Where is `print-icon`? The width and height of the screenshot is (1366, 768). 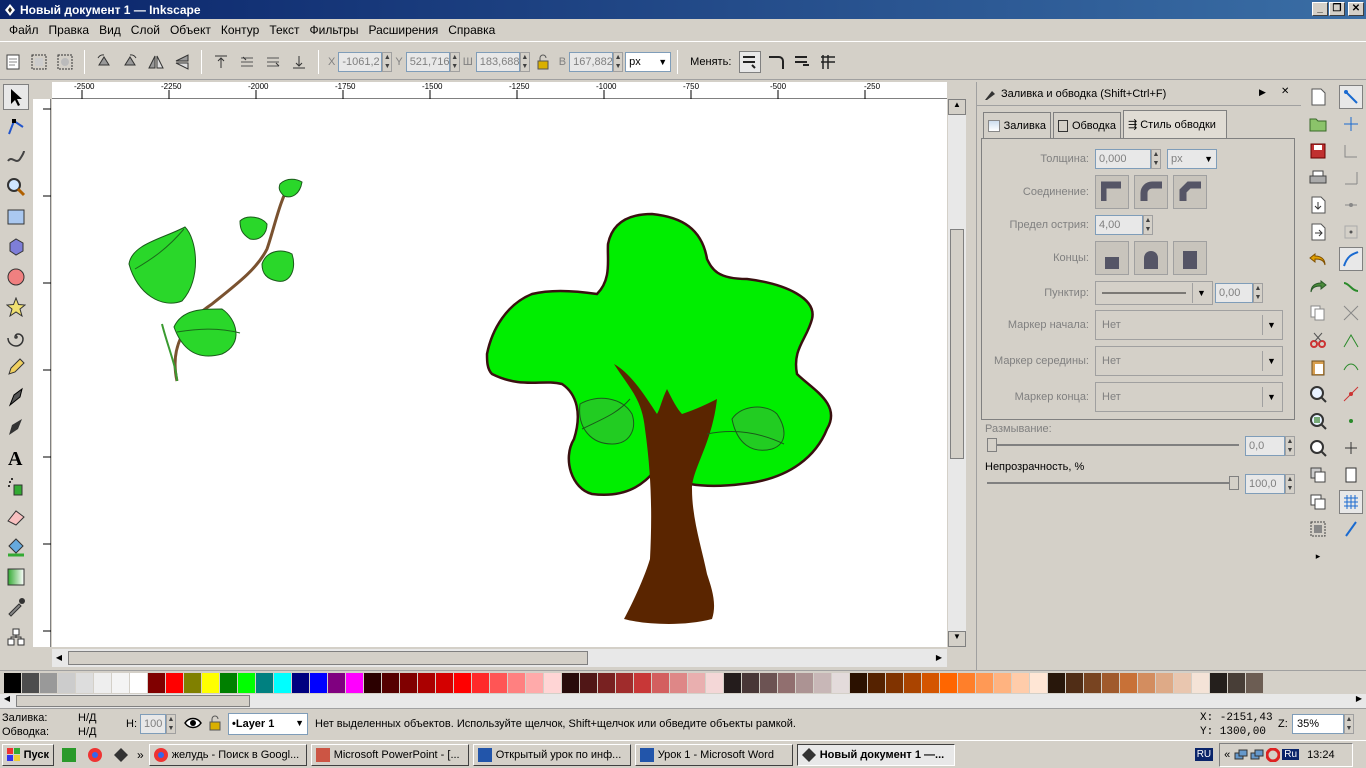
print-icon is located at coordinates (1318, 178).